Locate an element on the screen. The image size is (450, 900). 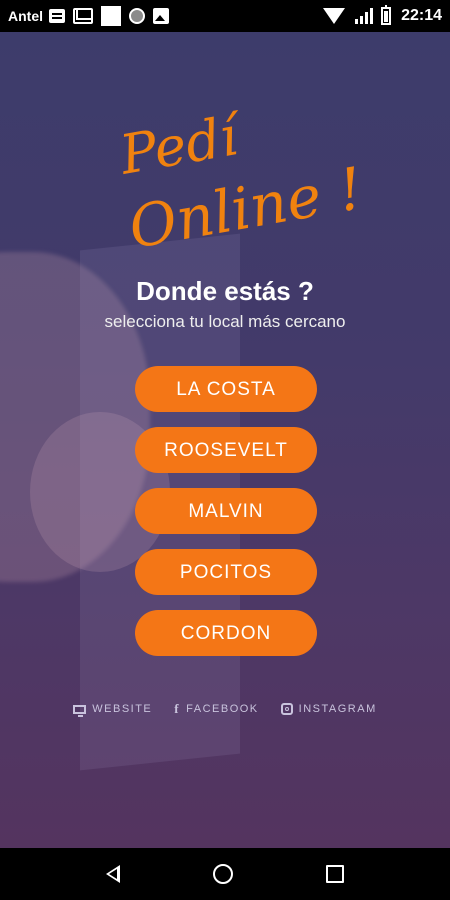
recents-icon is located at coordinates (334, 874).